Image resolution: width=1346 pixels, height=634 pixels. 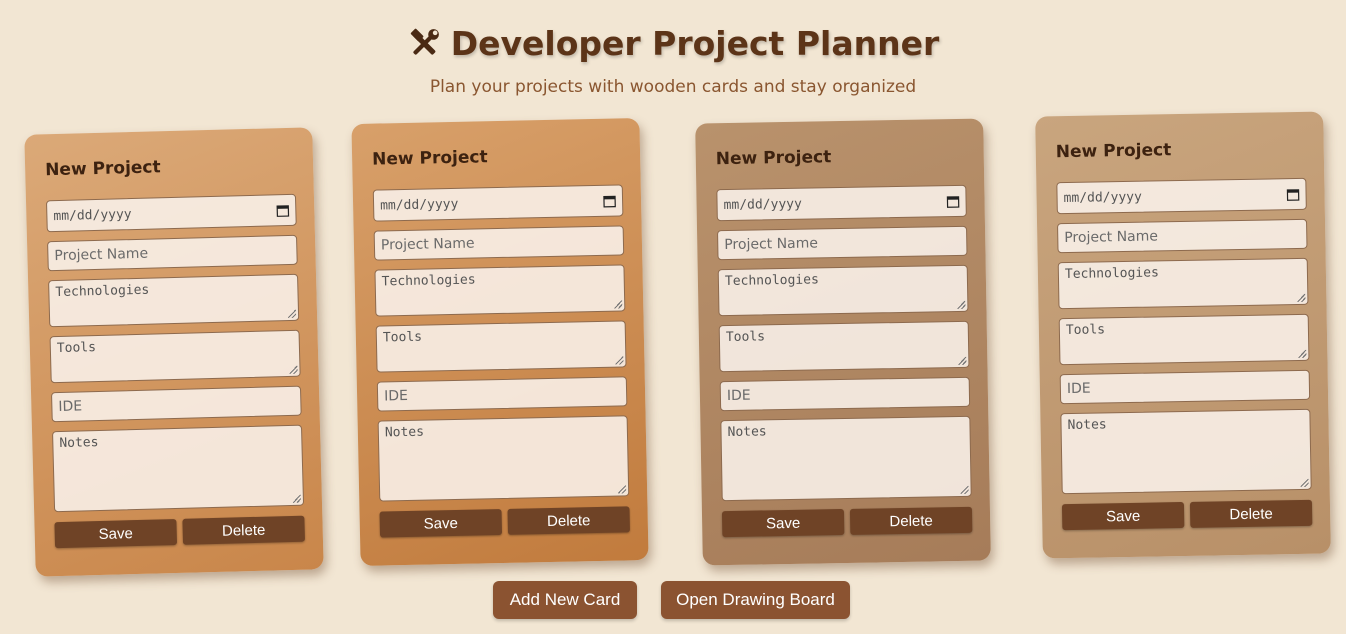 What do you see at coordinates (565, 600) in the screenshot?
I see `add-new-card-button: Add New Card` at bounding box center [565, 600].